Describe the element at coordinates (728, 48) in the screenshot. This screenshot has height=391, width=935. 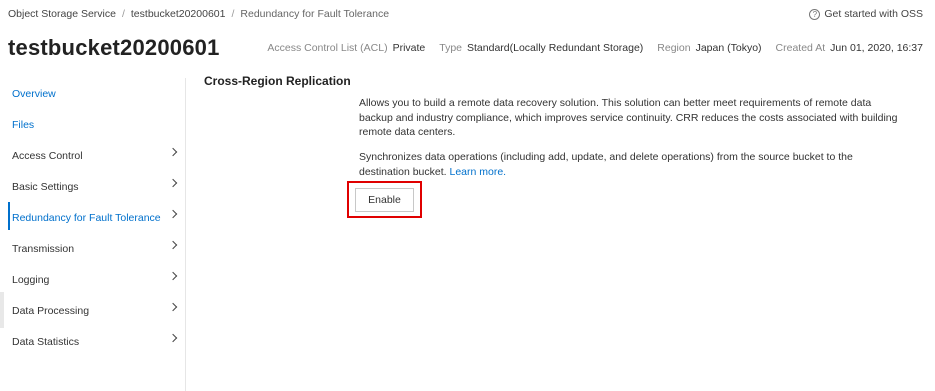
I see `region-value: Japan (Tokyo)` at that location.